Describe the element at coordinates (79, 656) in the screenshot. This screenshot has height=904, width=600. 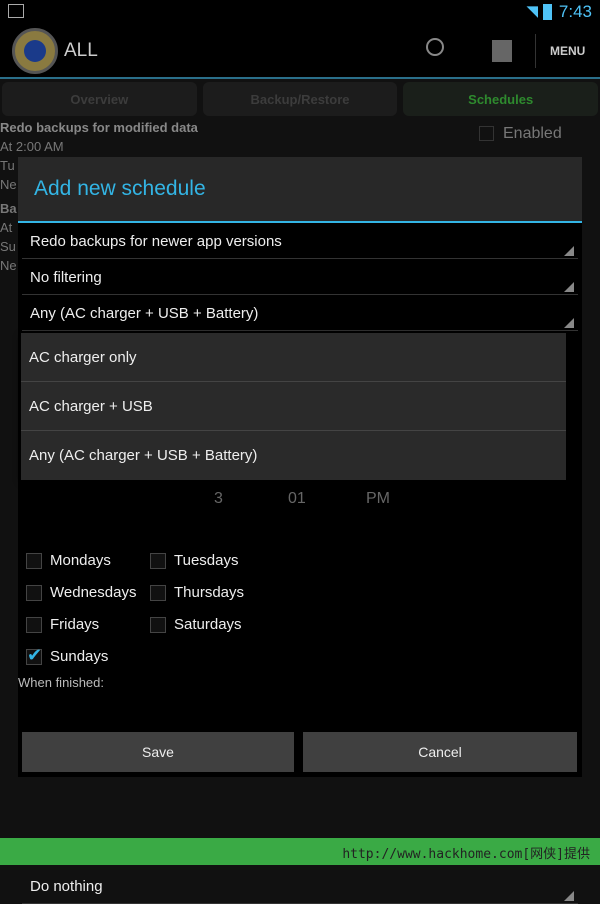
I see `day-label: Sundays` at that location.